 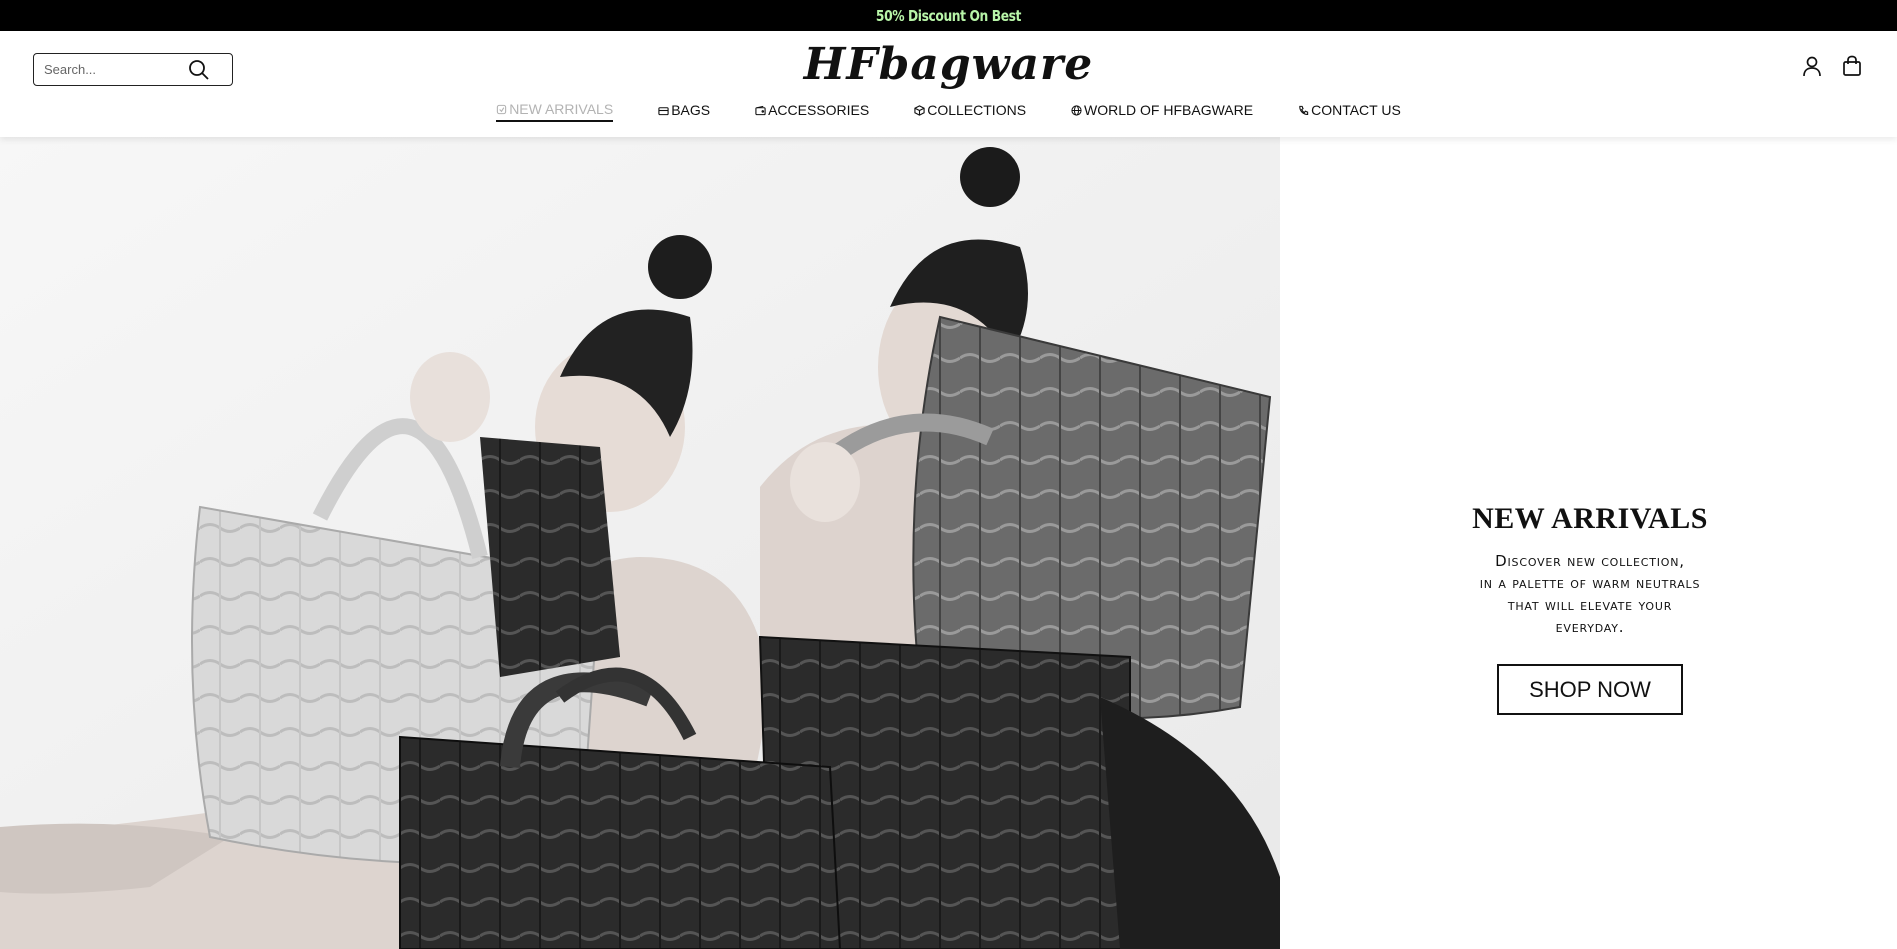 What do you see at coordinates (1812, 66) in the screenshot?
I see `account-icon` at bounding box center [1812, 66].